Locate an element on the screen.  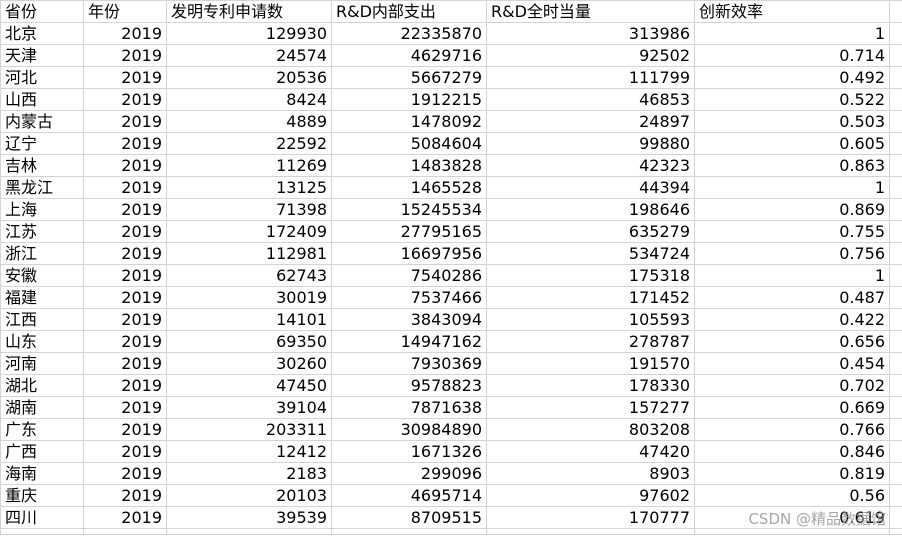
cell-rd-expenditure: 1912215 is located at coordinates (409, 99).